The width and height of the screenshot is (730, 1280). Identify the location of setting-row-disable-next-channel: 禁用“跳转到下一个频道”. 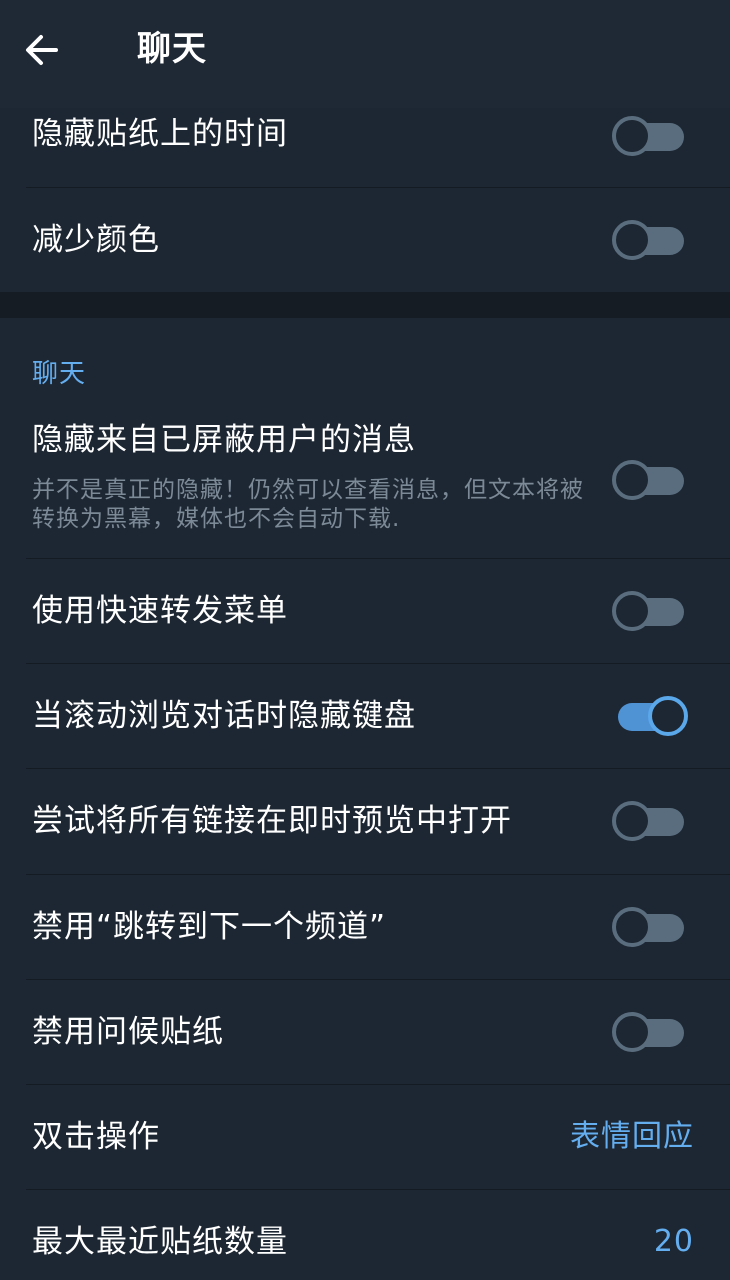
(365, 927).